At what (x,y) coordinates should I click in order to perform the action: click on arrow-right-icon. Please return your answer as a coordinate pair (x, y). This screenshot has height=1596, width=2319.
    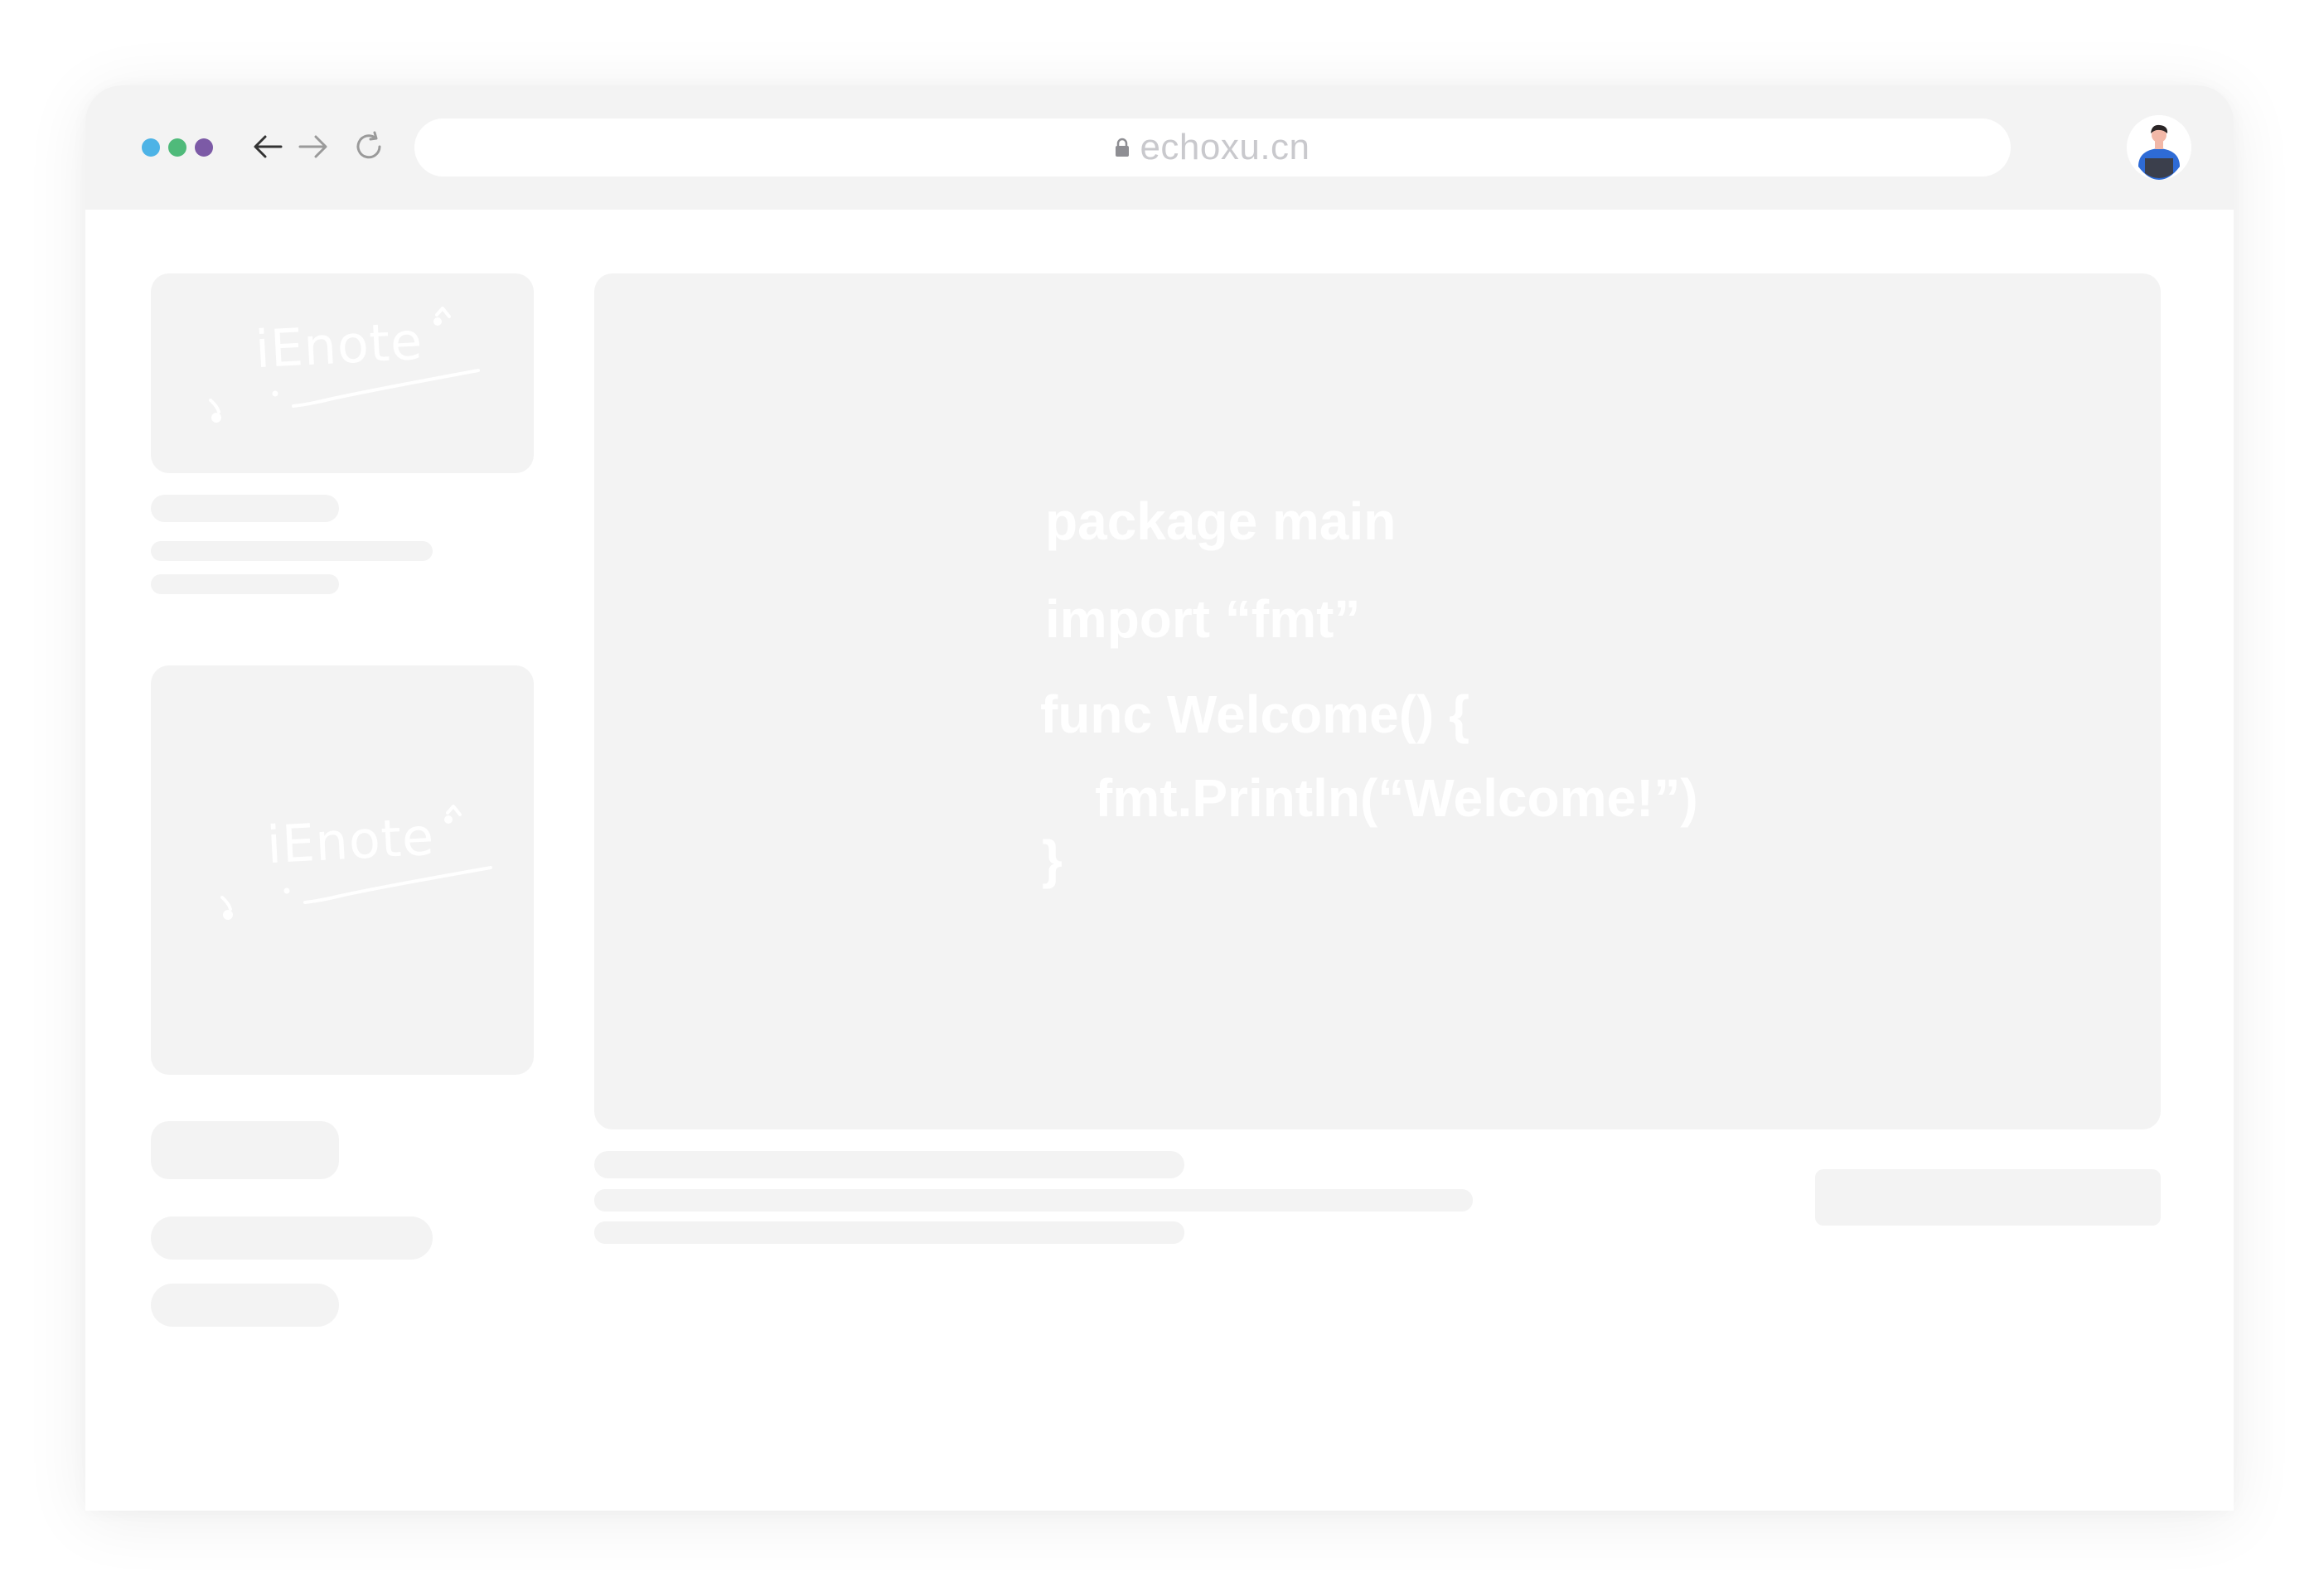
    Looking at the image, I should click on (312, 147).